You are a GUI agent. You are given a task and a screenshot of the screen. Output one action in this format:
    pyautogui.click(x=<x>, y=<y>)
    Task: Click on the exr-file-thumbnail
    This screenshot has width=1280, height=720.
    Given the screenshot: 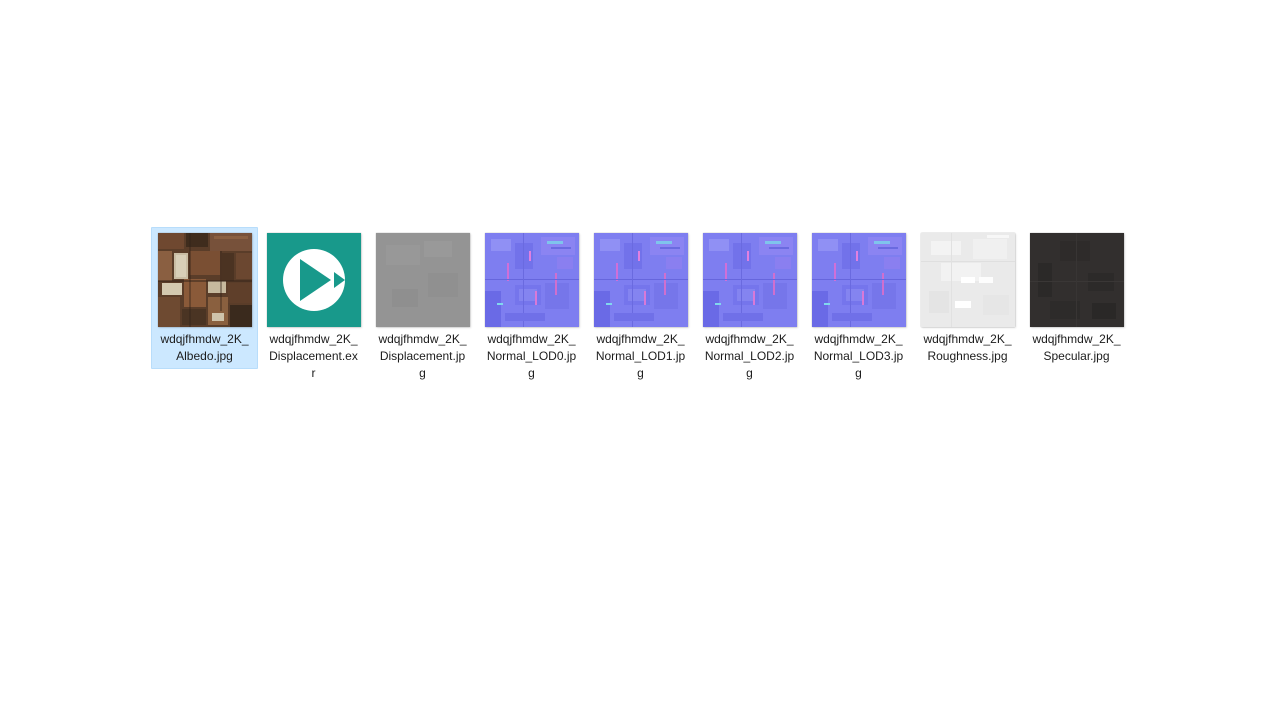 What is the action you would take?
    pyautogui.click(x=313, y=280)
    